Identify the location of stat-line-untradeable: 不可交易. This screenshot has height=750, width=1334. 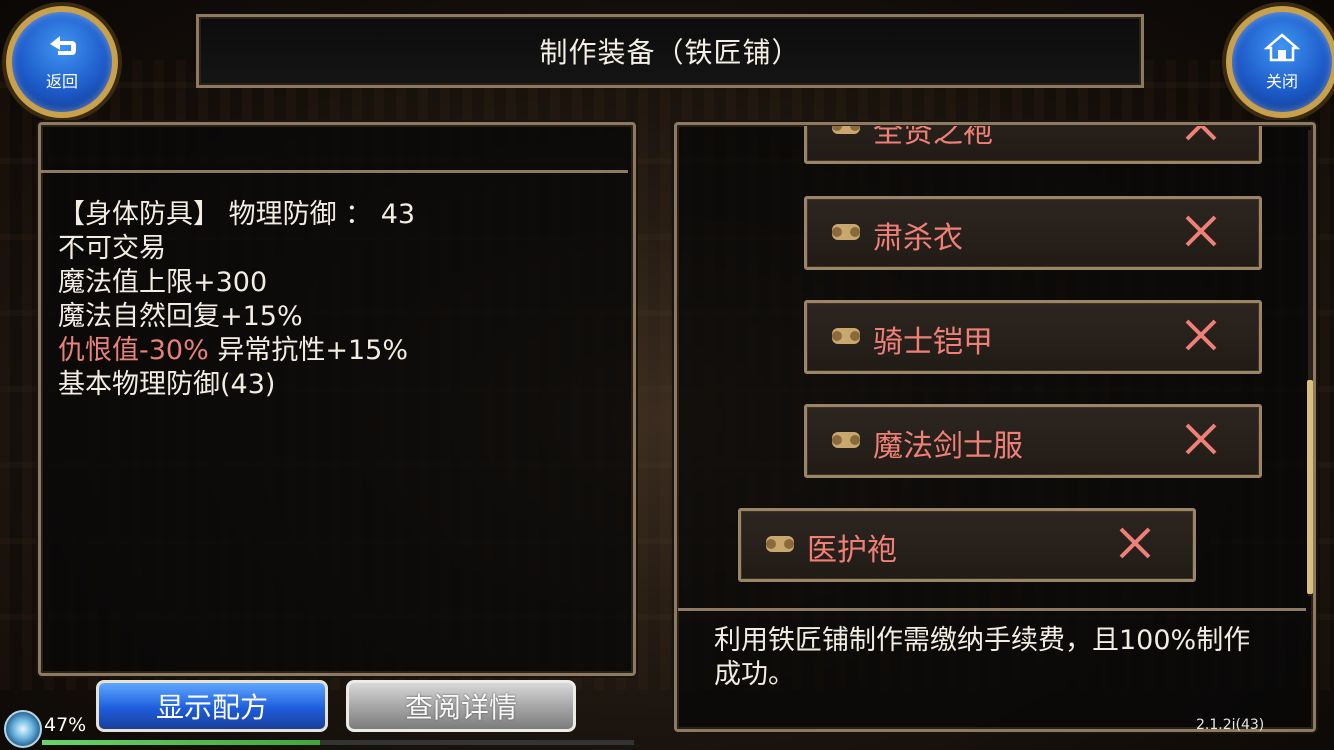
(112, 248).